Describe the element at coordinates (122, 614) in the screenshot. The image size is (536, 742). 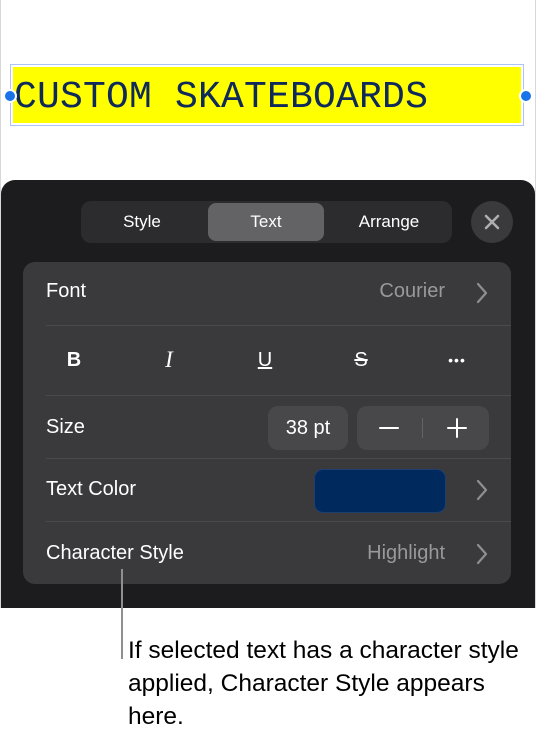
I see `callout-leader-line` at that location.